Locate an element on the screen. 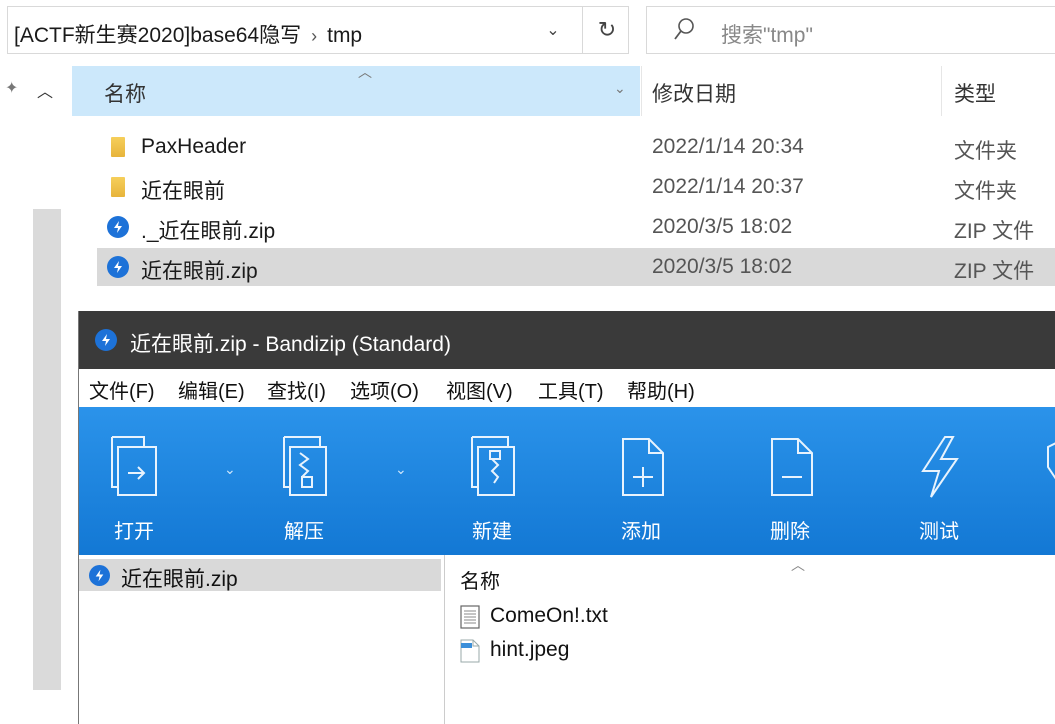 This screenshot has width=1055, height=724. search-box: 搜索"tmp" is located at coordinates (850, 30).